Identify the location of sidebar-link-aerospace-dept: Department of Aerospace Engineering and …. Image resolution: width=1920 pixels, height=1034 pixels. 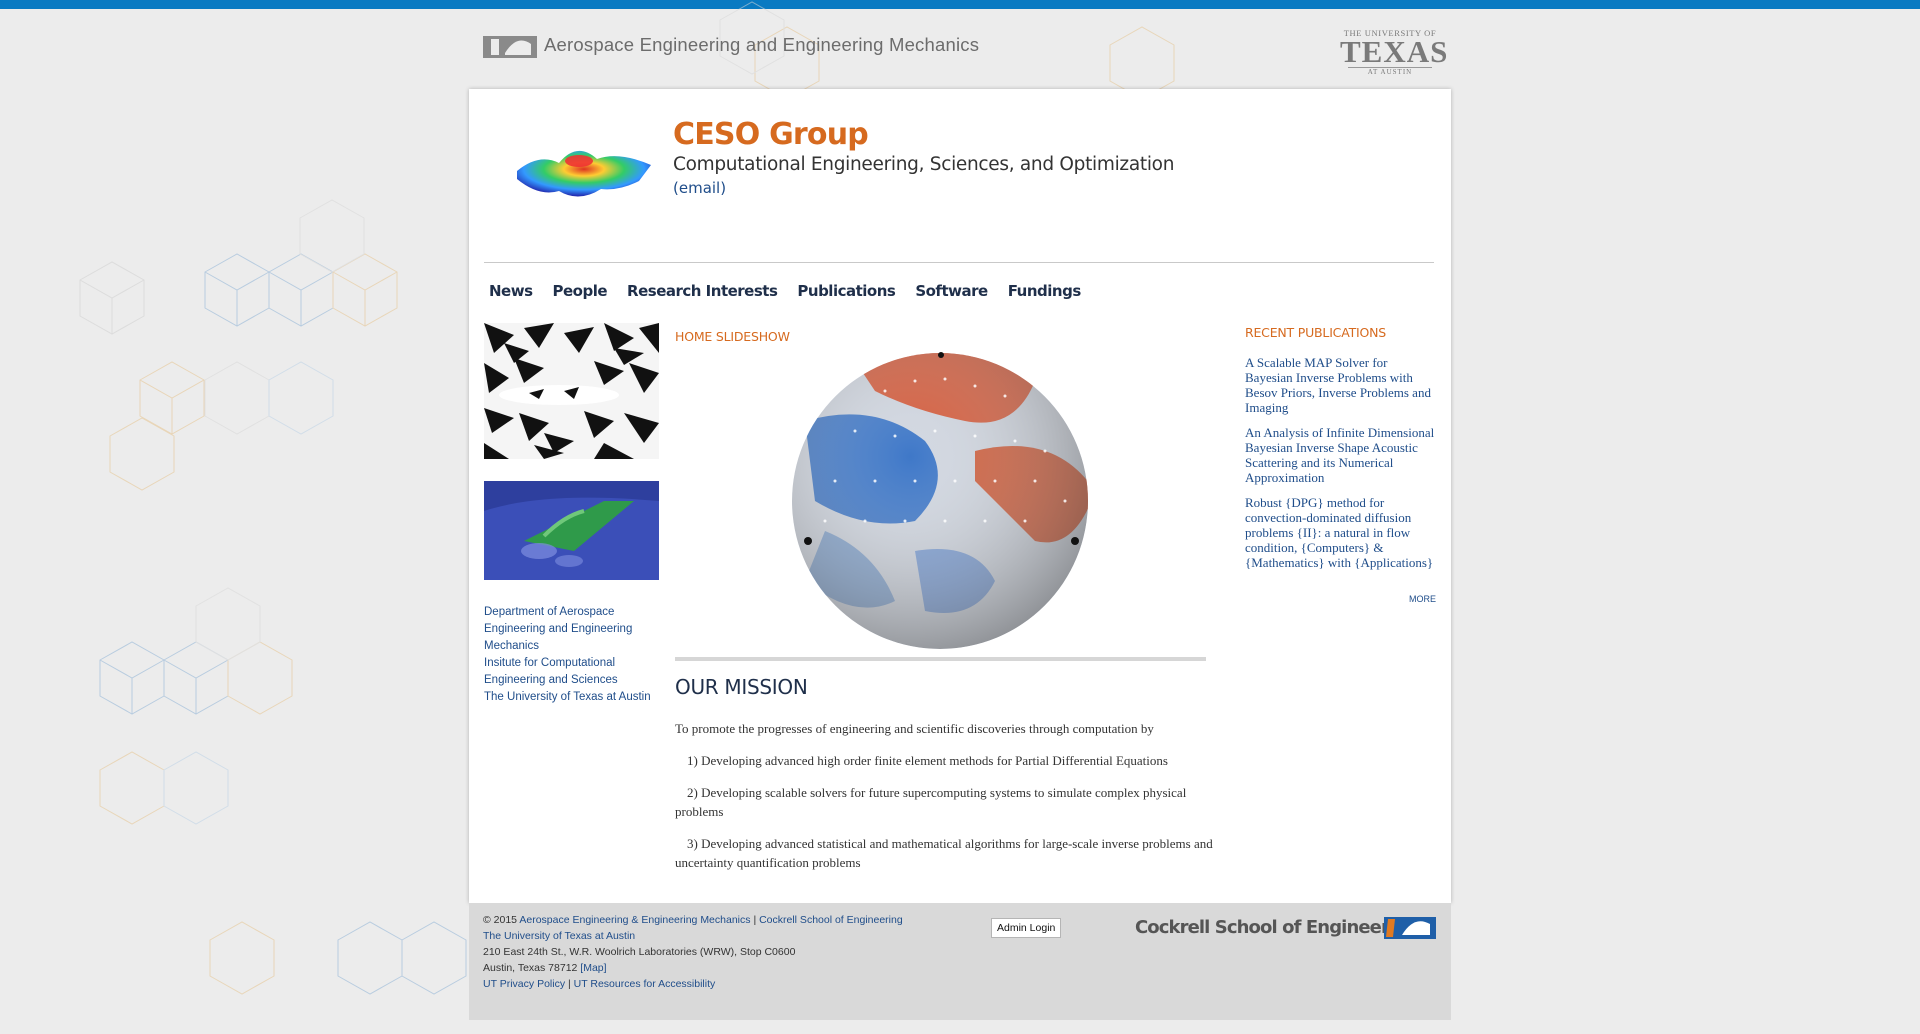
(574, 629).